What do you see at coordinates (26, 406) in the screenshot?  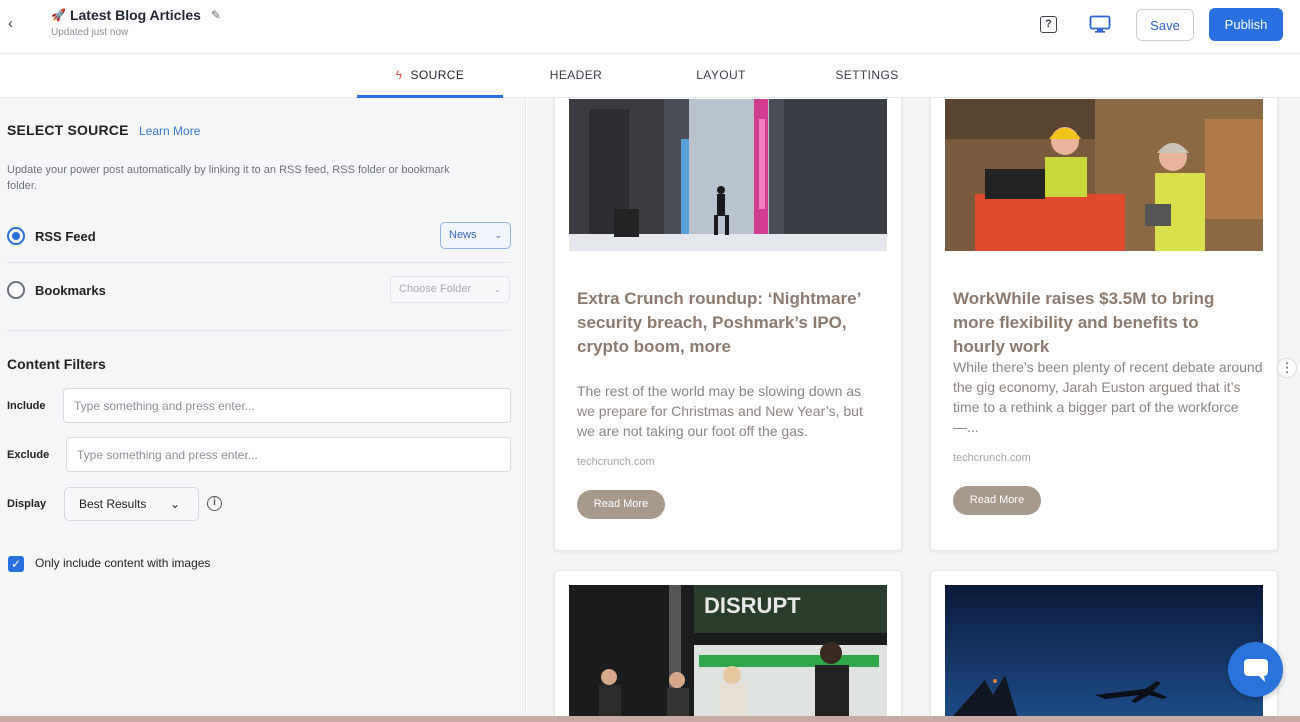 I see `include-label: Include` at bounding box center [26, 406].